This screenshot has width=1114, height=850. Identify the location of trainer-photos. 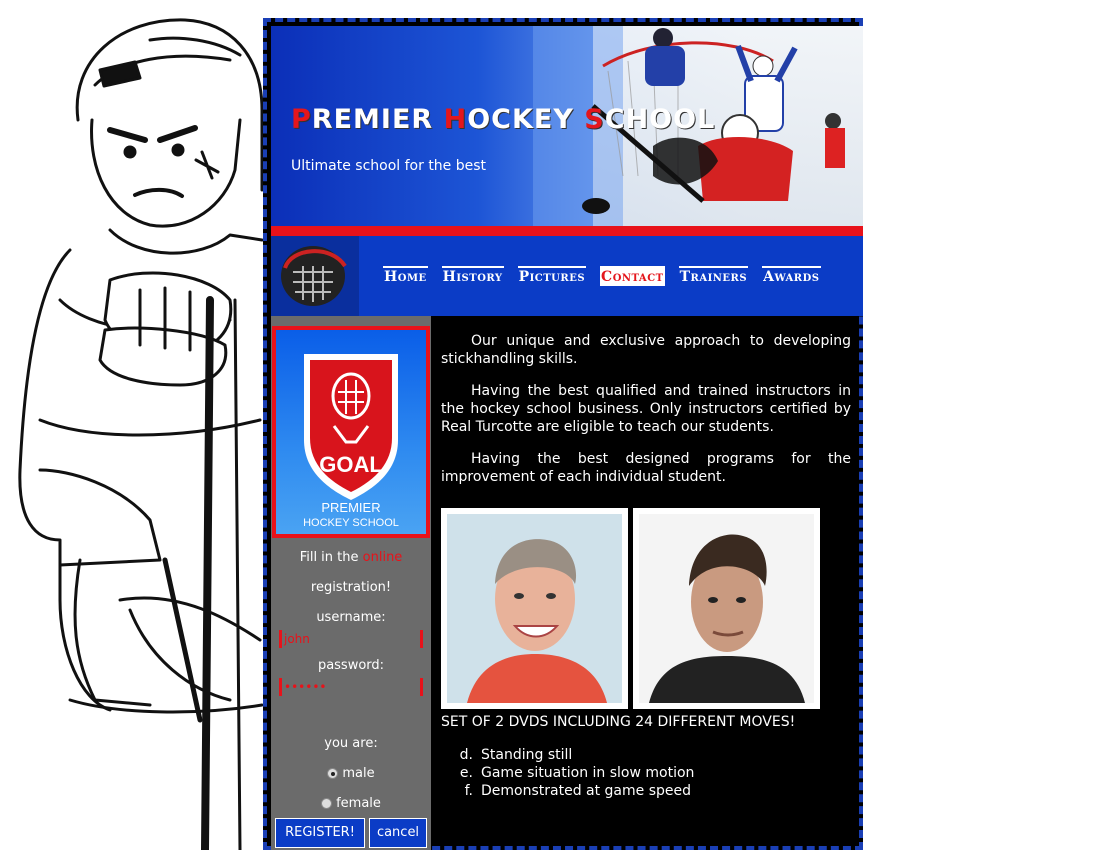
(630, 608).